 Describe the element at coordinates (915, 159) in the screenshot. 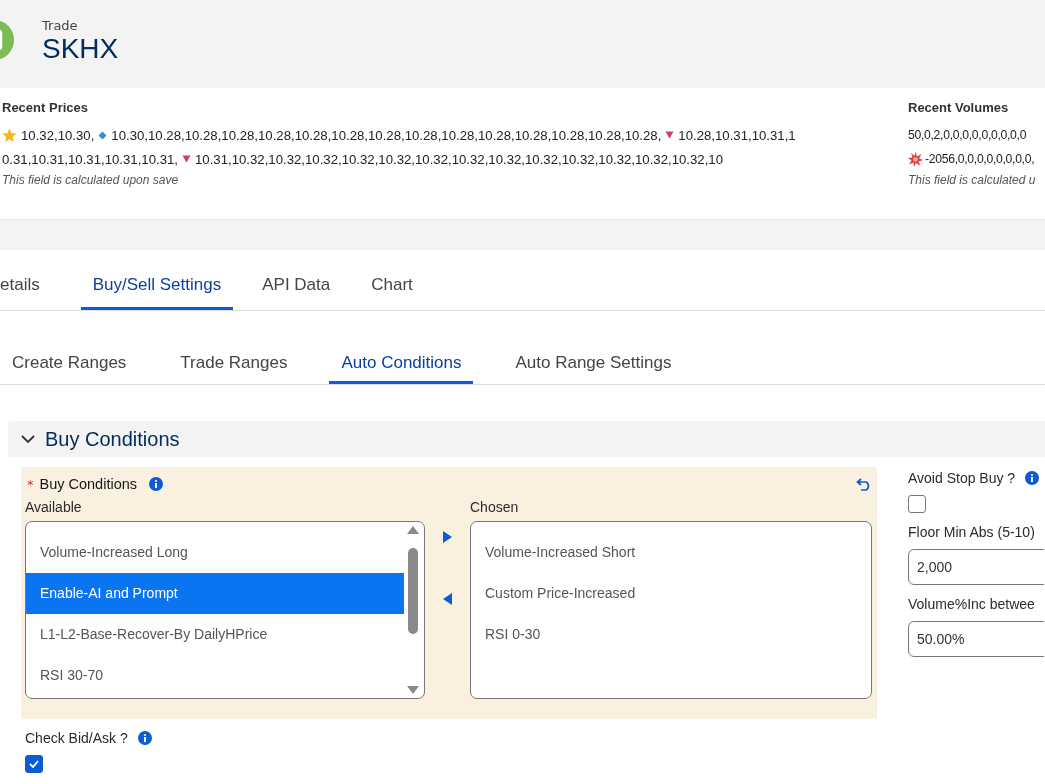

I see `burst-icon` at that location.